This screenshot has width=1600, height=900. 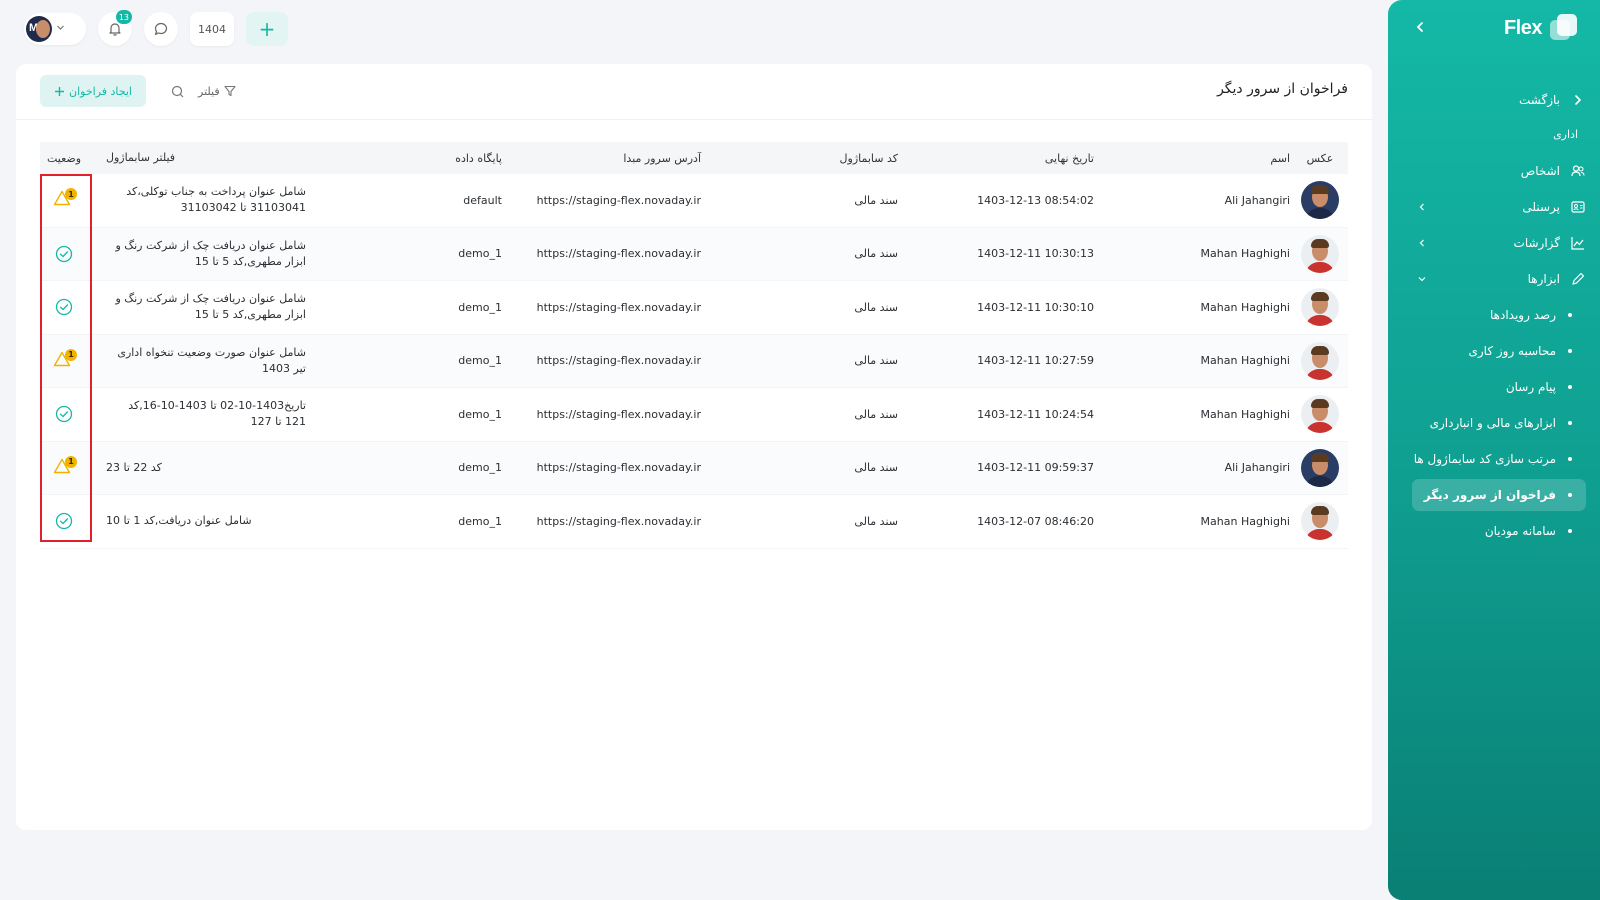 What do you see at coordinates (39, 29) in the screenshot?
I see `avatar: M` at bounding box center [39, 29].